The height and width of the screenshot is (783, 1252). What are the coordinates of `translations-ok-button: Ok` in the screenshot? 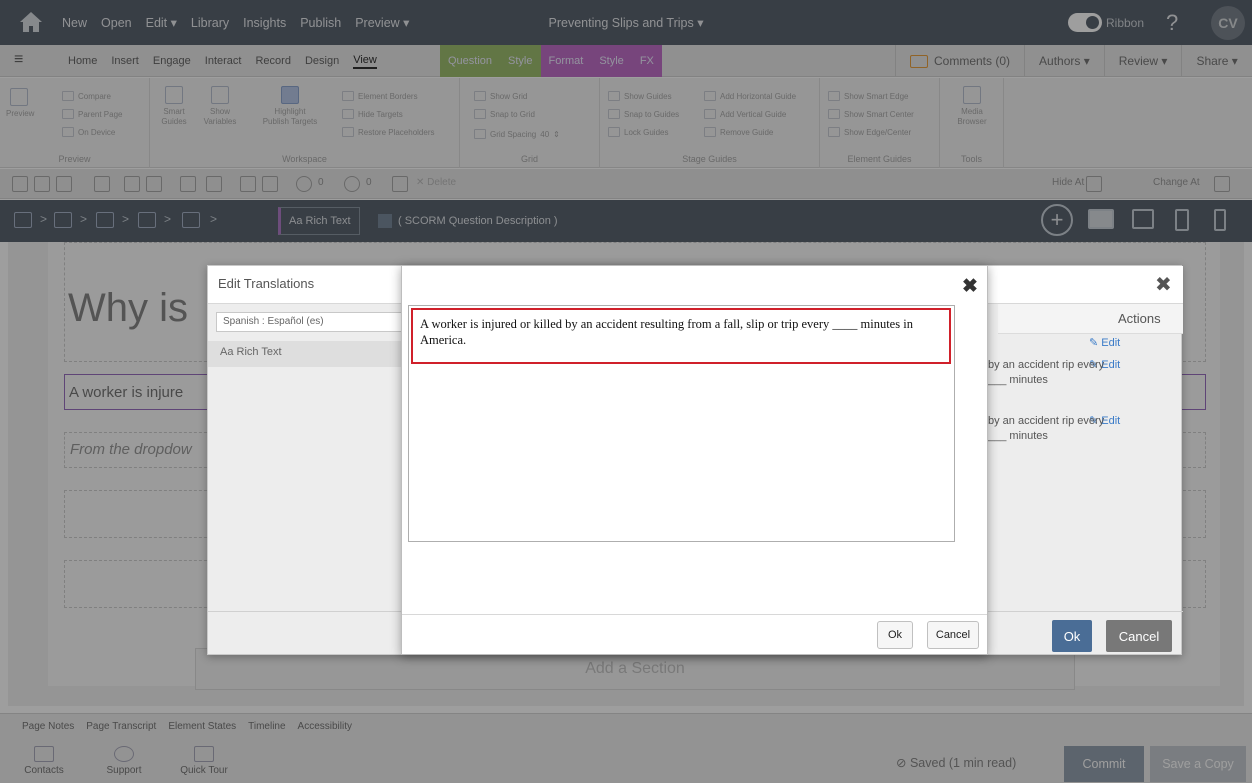 It's located at (1072, 636).